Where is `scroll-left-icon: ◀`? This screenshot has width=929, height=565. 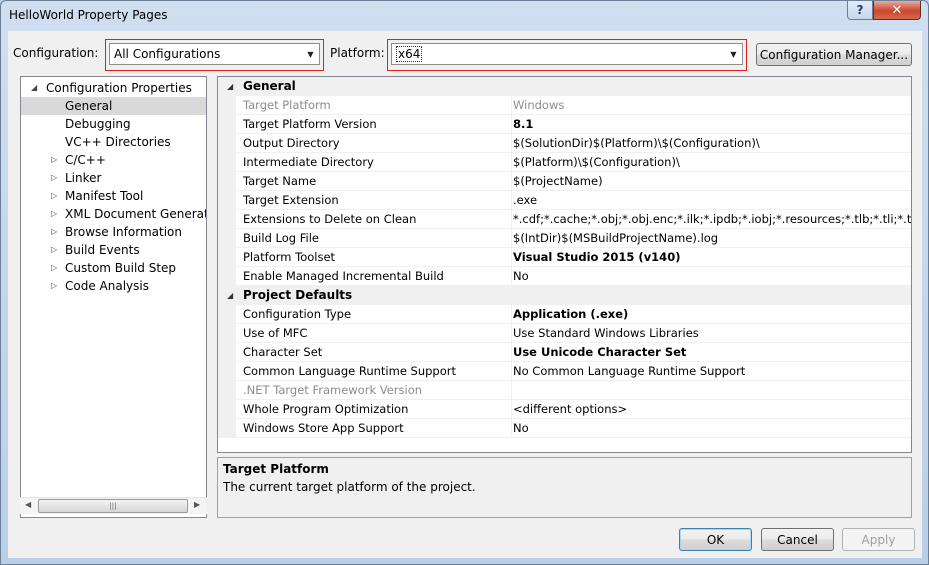
scroll-left-icon: ◀ is located at coordinates (28, 504).